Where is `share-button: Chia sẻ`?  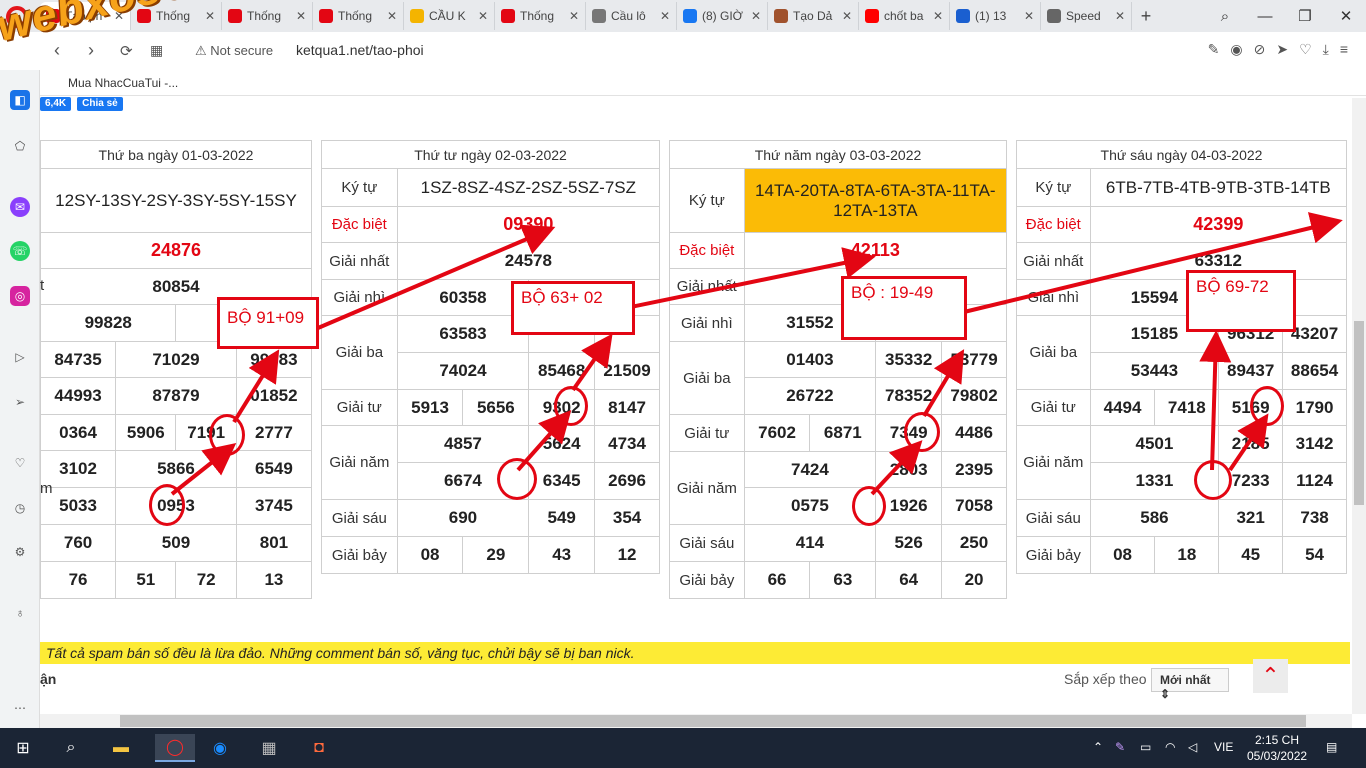
share-button: Chia sẻ is located at coordinates (100, 104).